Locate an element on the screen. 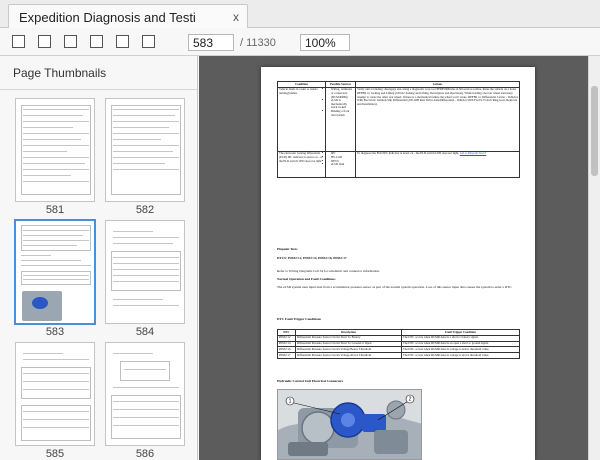 The width and height of the screenshot is (600, 460). toolbar: 583 / 11330 100% is located at coordinates (300, 42).